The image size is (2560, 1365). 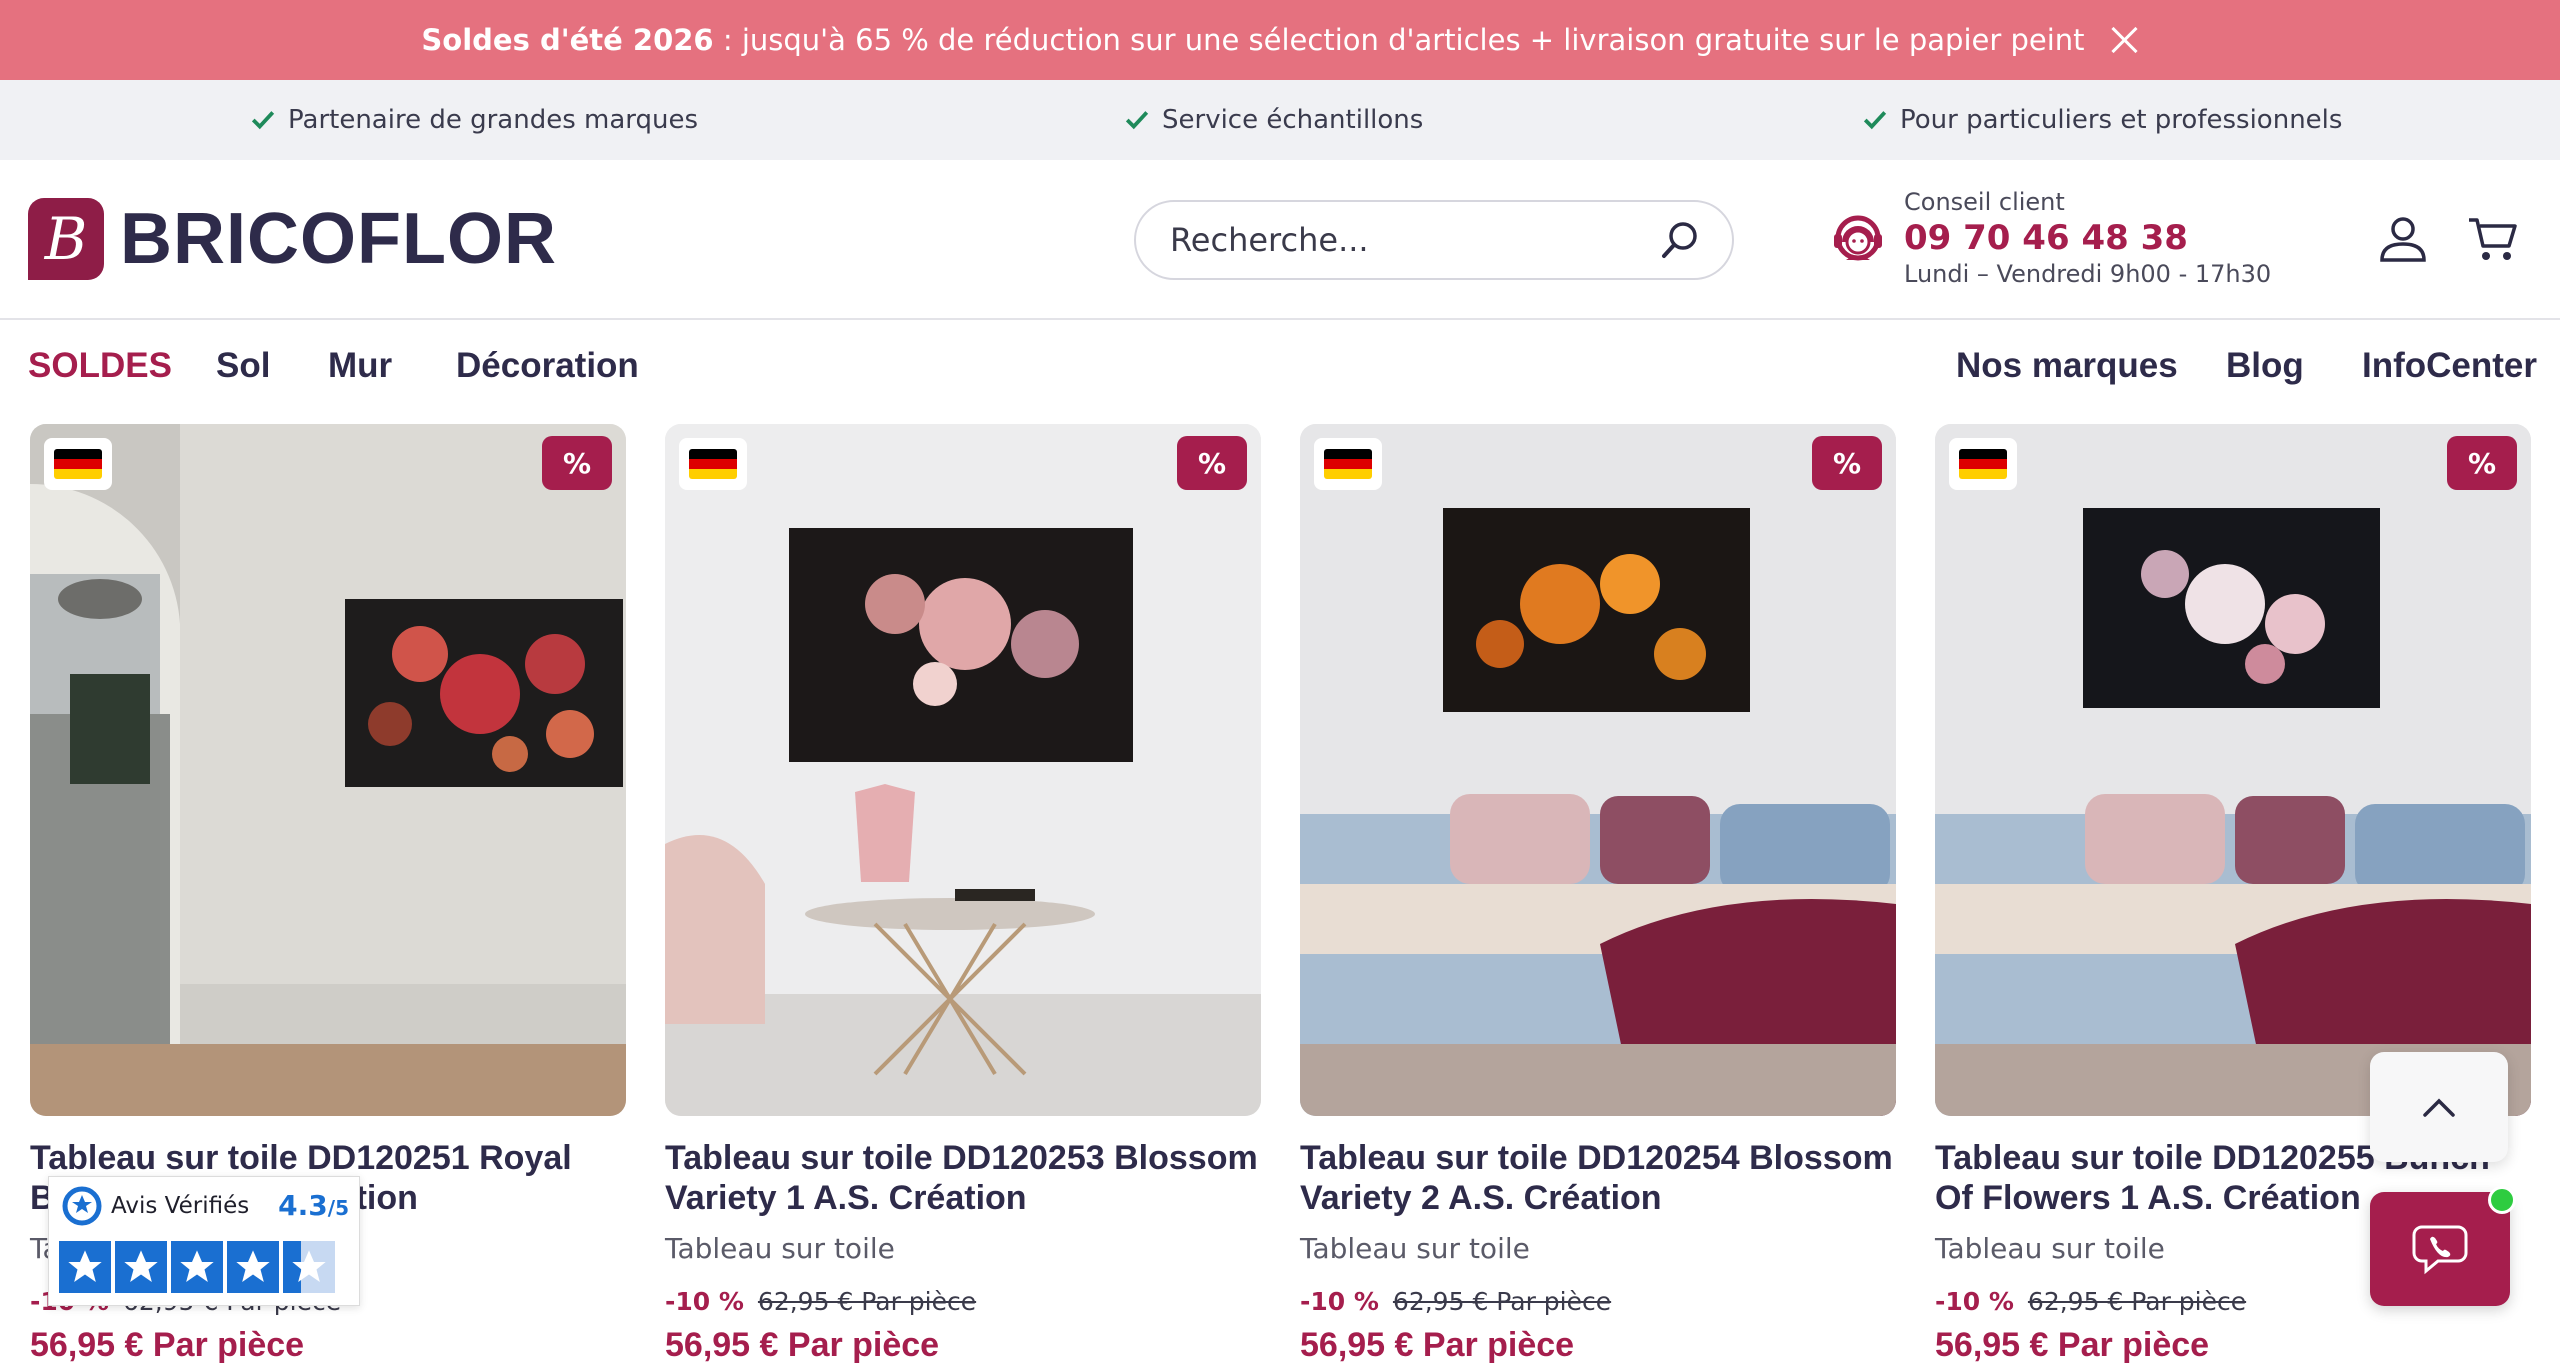 I want to click on rating-stars, so click(x=197, y=1267).